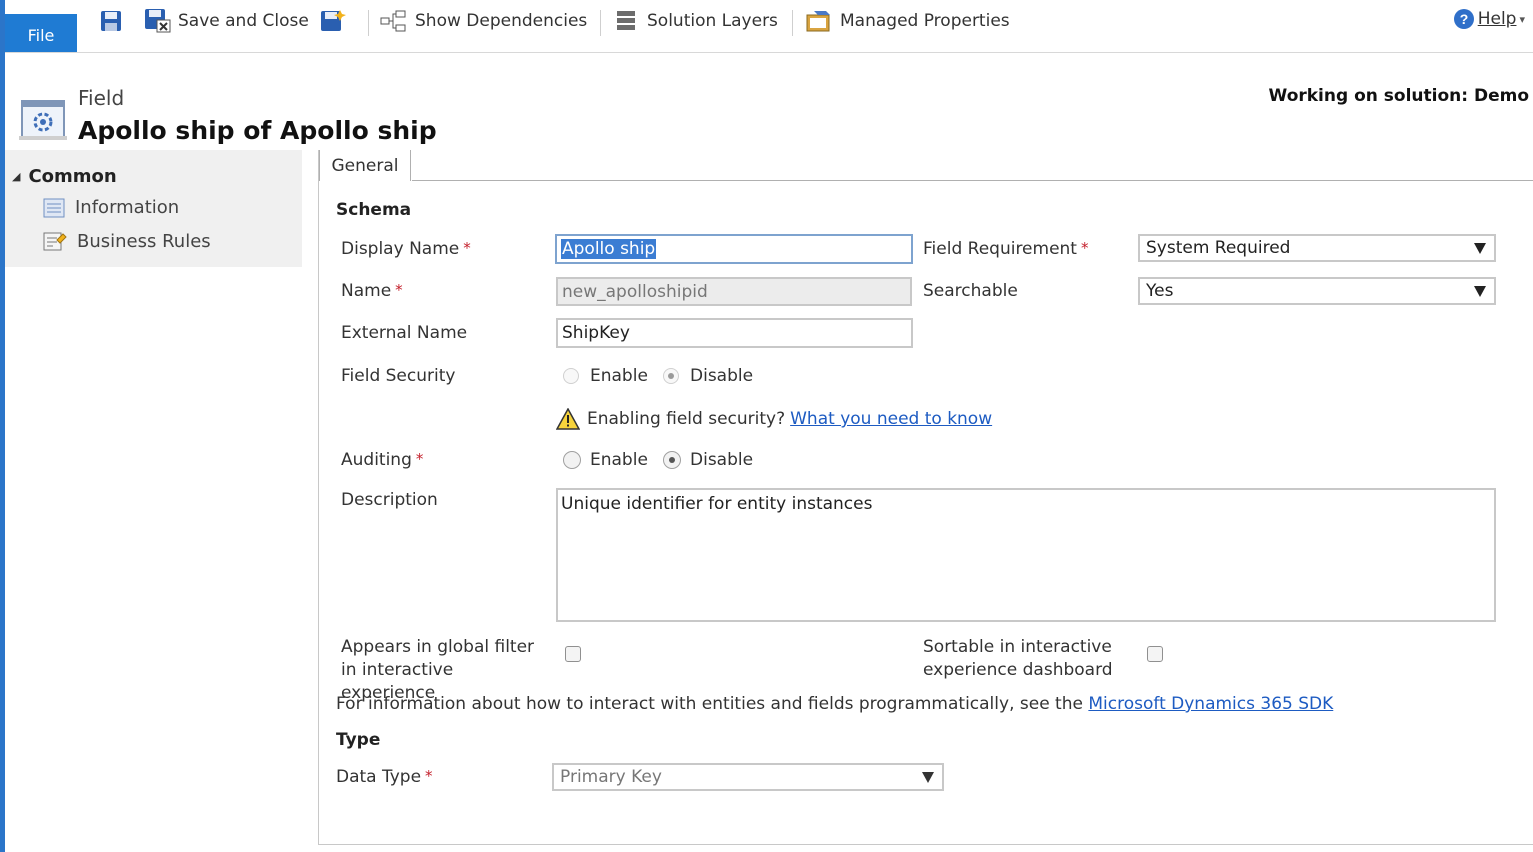 This screenshot has height=852, width=1533. I want to click on help-label: Help, so click(1497, 19).